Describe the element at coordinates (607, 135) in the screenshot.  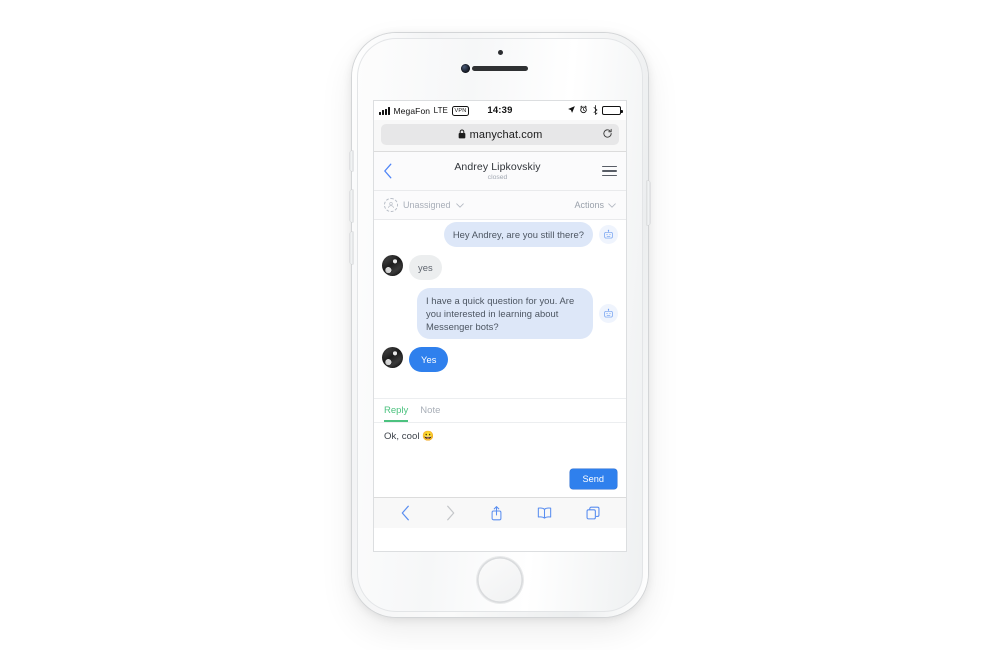
I see `reload-icon` at that location.